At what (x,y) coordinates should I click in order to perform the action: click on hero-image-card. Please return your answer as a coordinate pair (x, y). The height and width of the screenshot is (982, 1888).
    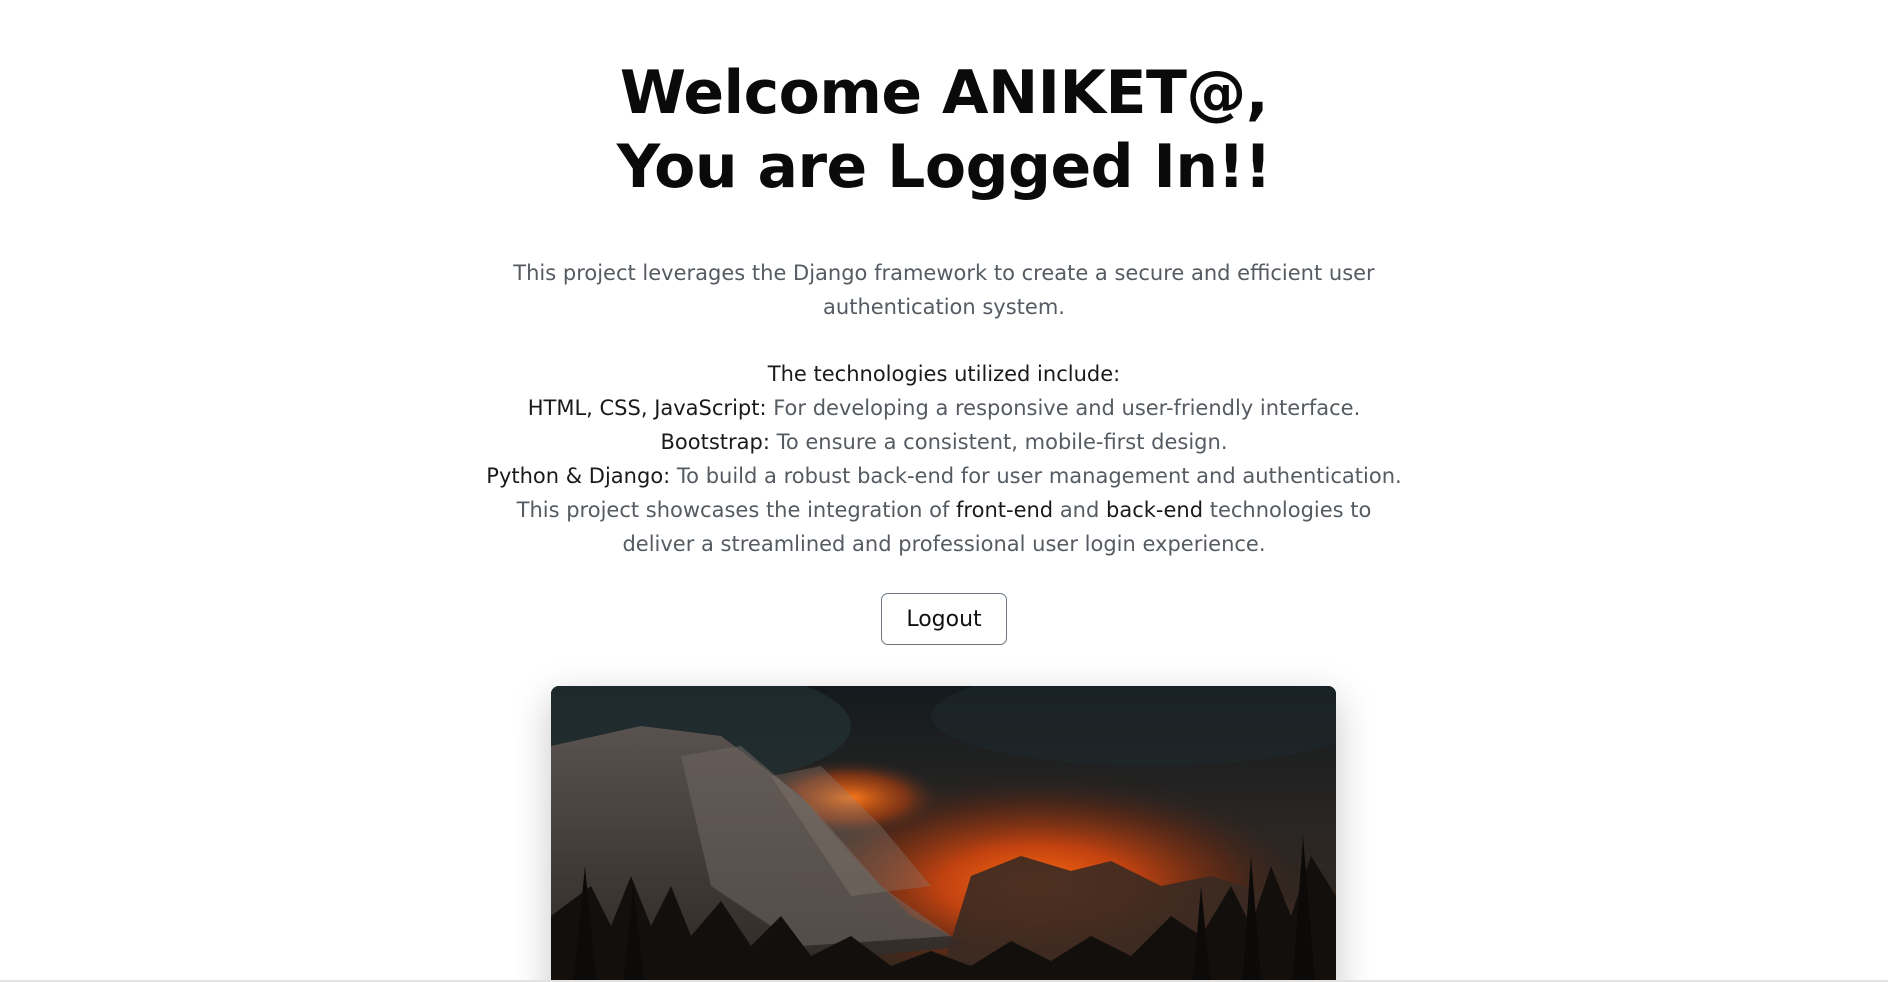
    Looking at the image, I should click on (943, 834).